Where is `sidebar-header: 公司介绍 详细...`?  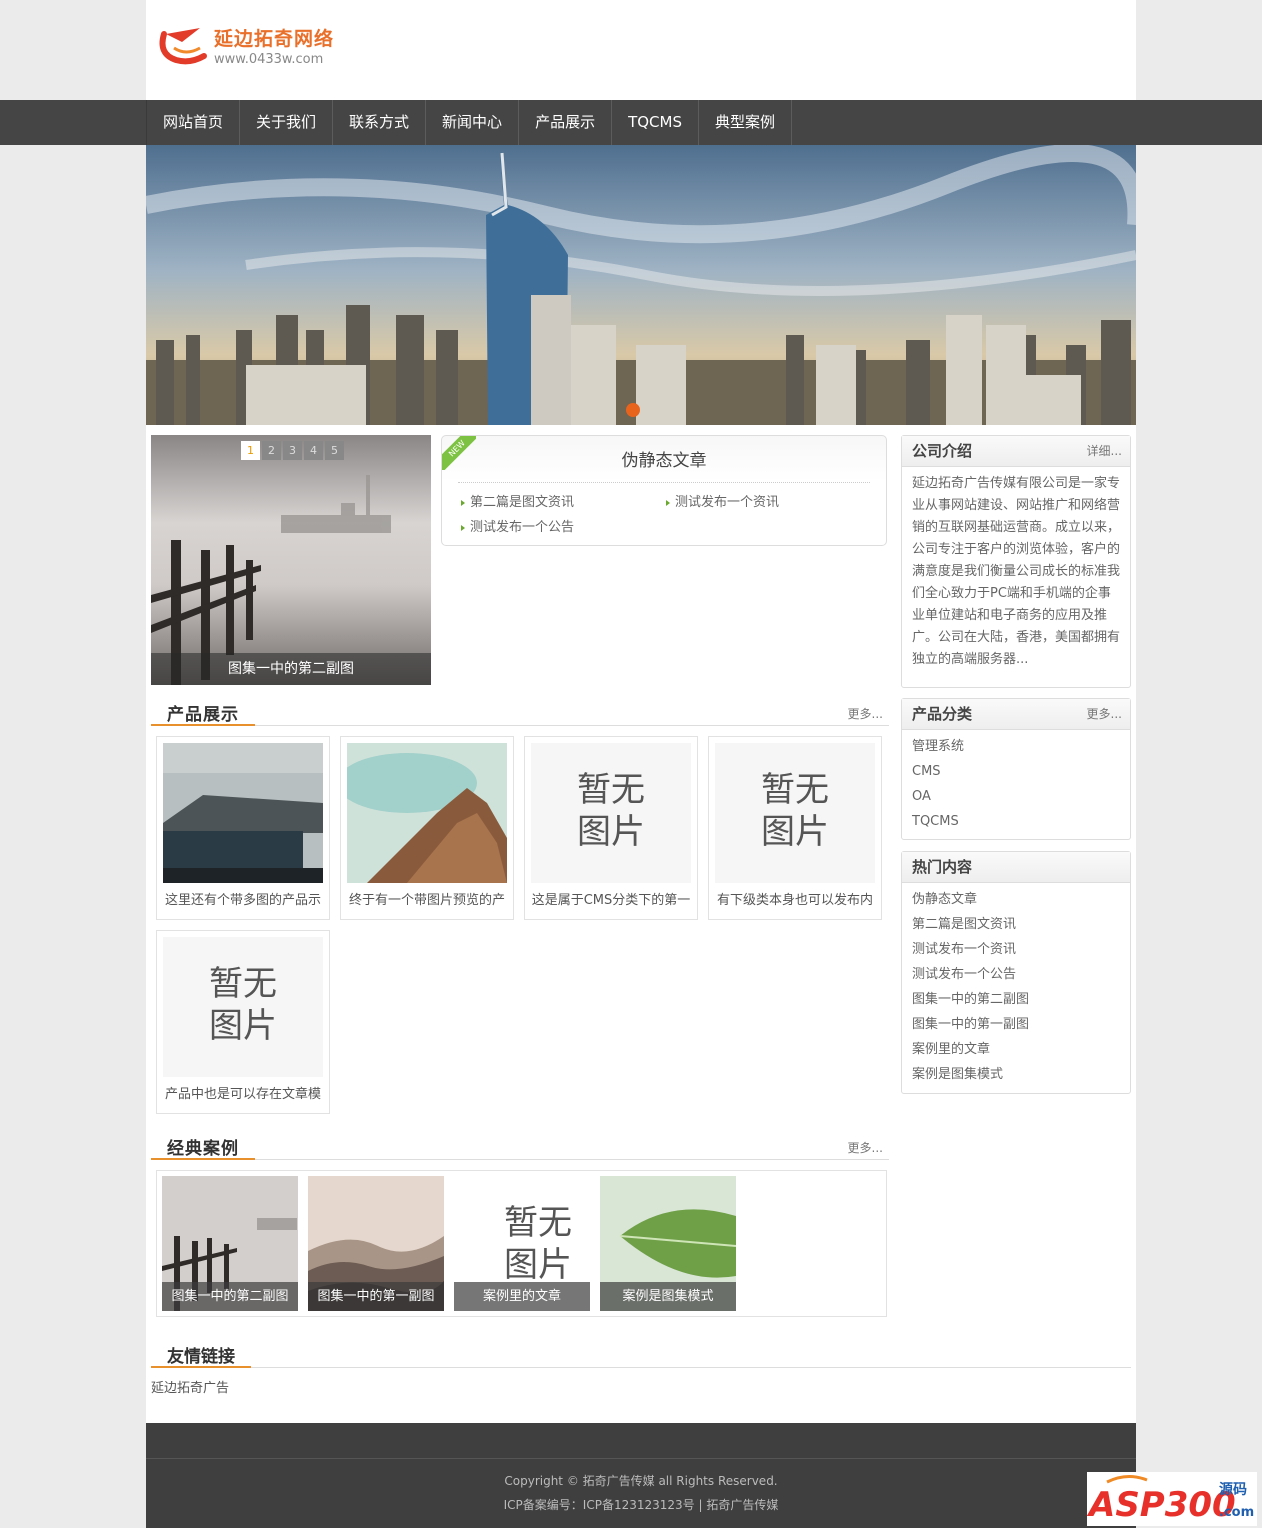 sidebar-header: 公司介绍 详细... is located at coordinates (1016, 451).